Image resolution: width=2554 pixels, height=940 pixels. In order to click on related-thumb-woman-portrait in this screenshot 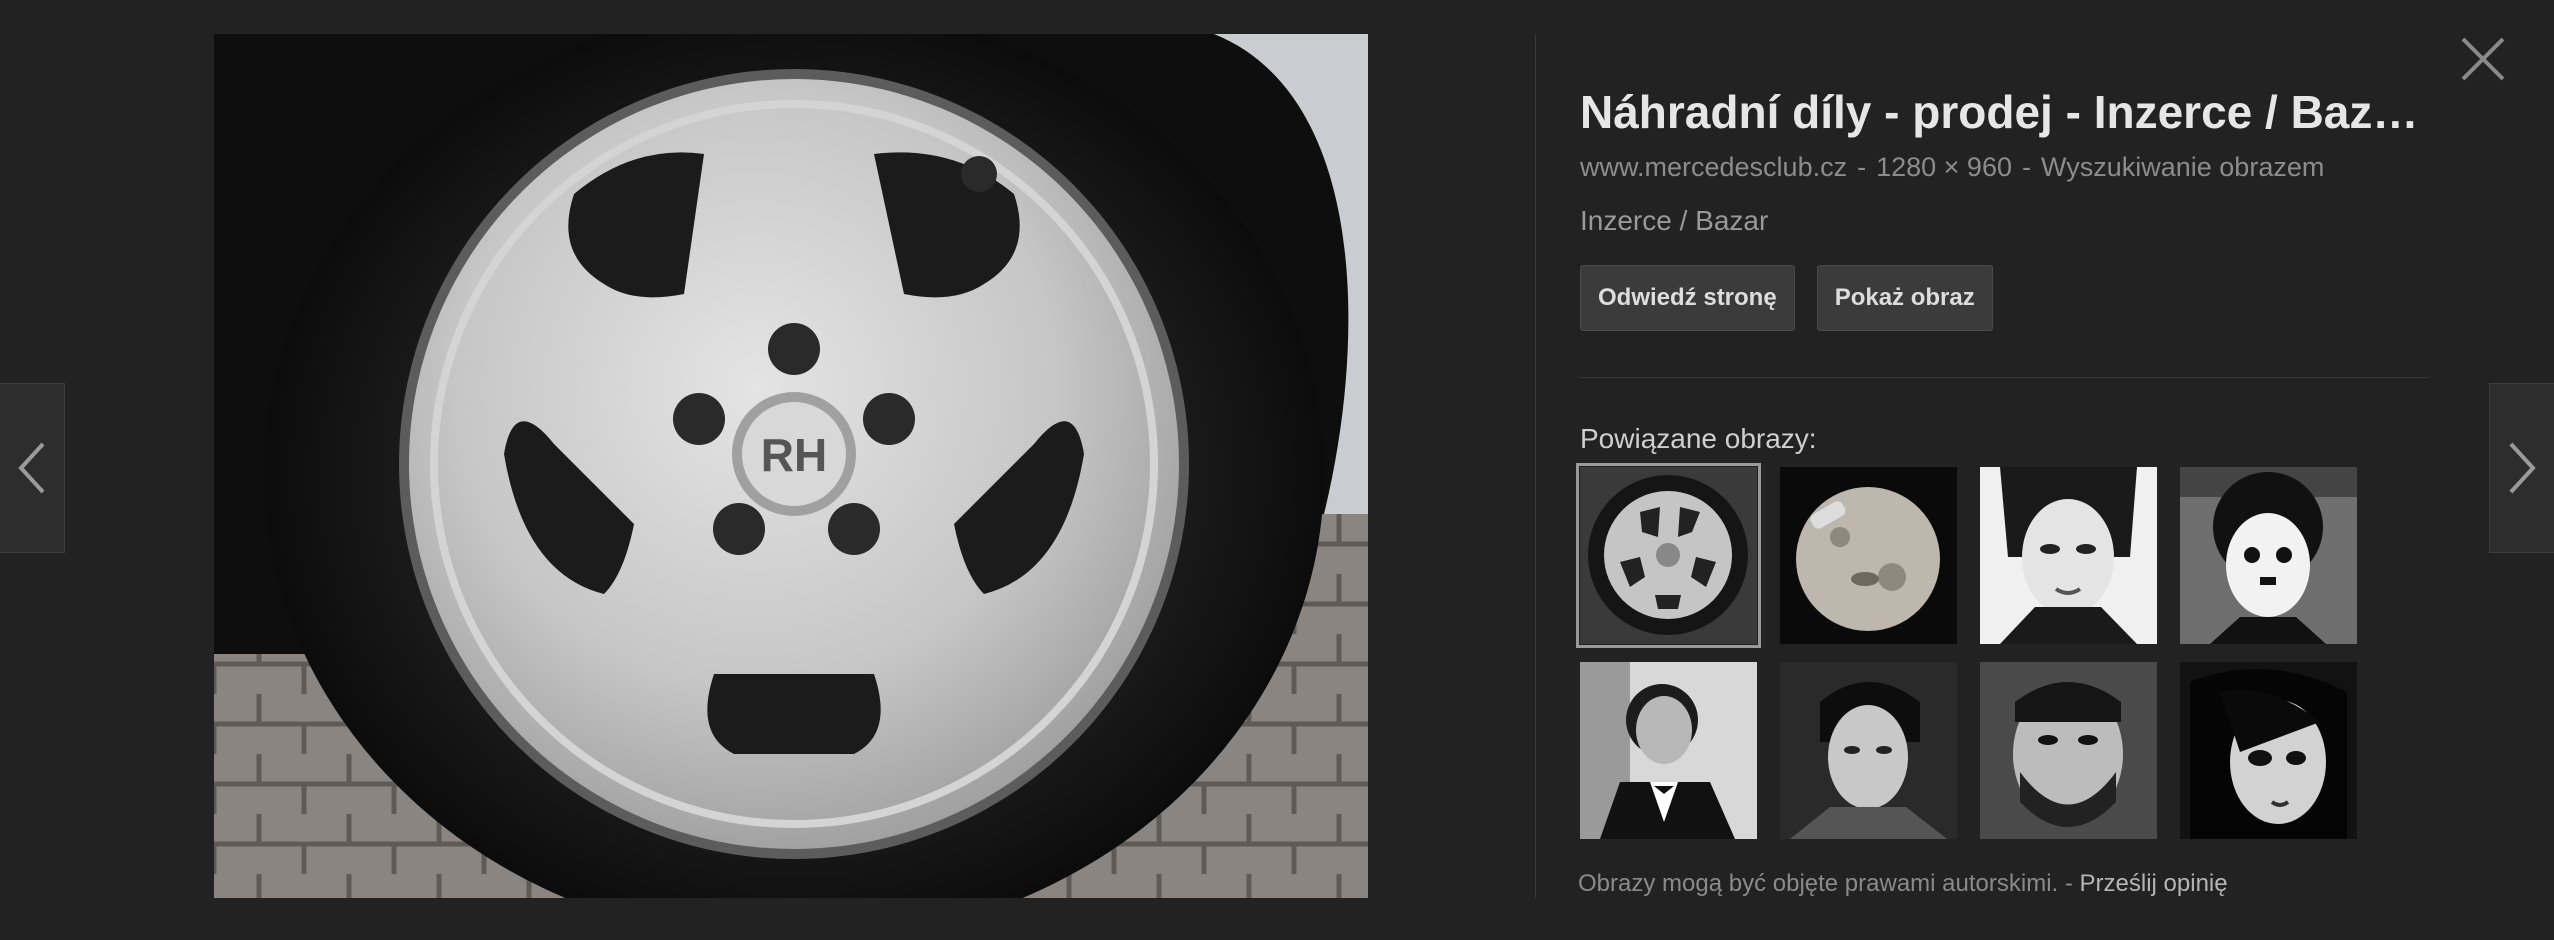, I will do `click(2068, 555)`.